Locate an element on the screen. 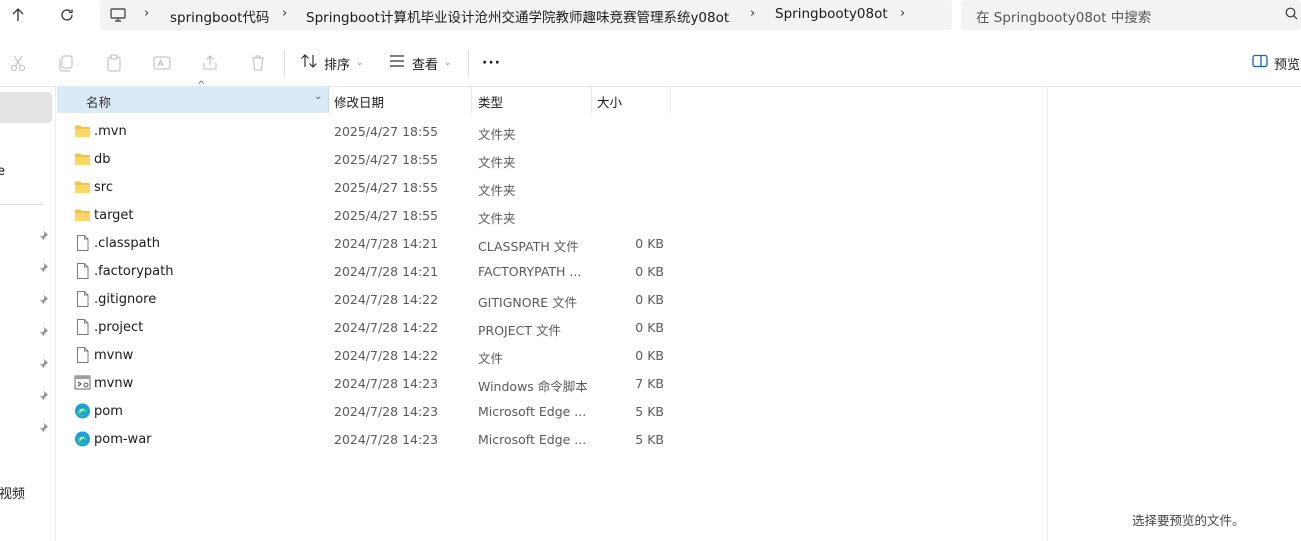 The width and height of the screenshot is (1301, 541). nav-pane-selected-item is located at coordinates (26, 107).